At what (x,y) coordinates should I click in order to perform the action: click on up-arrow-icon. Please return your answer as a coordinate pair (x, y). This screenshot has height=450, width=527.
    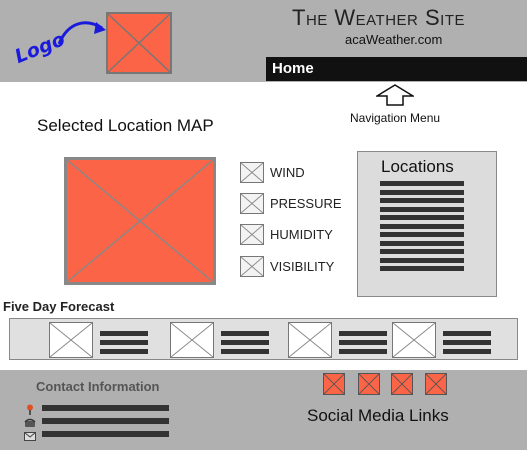
    Looking at the image, I should click on (395, 95).